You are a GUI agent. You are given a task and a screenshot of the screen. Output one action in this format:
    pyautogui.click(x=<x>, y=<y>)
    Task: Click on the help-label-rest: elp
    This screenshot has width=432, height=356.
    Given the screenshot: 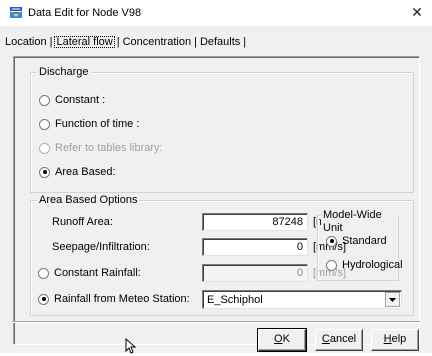 What is the action you would take?
    pyautogui.click(x=399, y=339)
    